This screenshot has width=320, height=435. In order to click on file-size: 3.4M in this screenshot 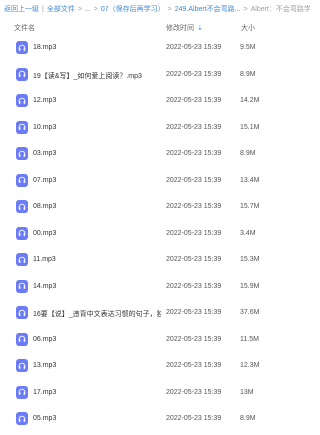, I will do `click(248, 233)`.